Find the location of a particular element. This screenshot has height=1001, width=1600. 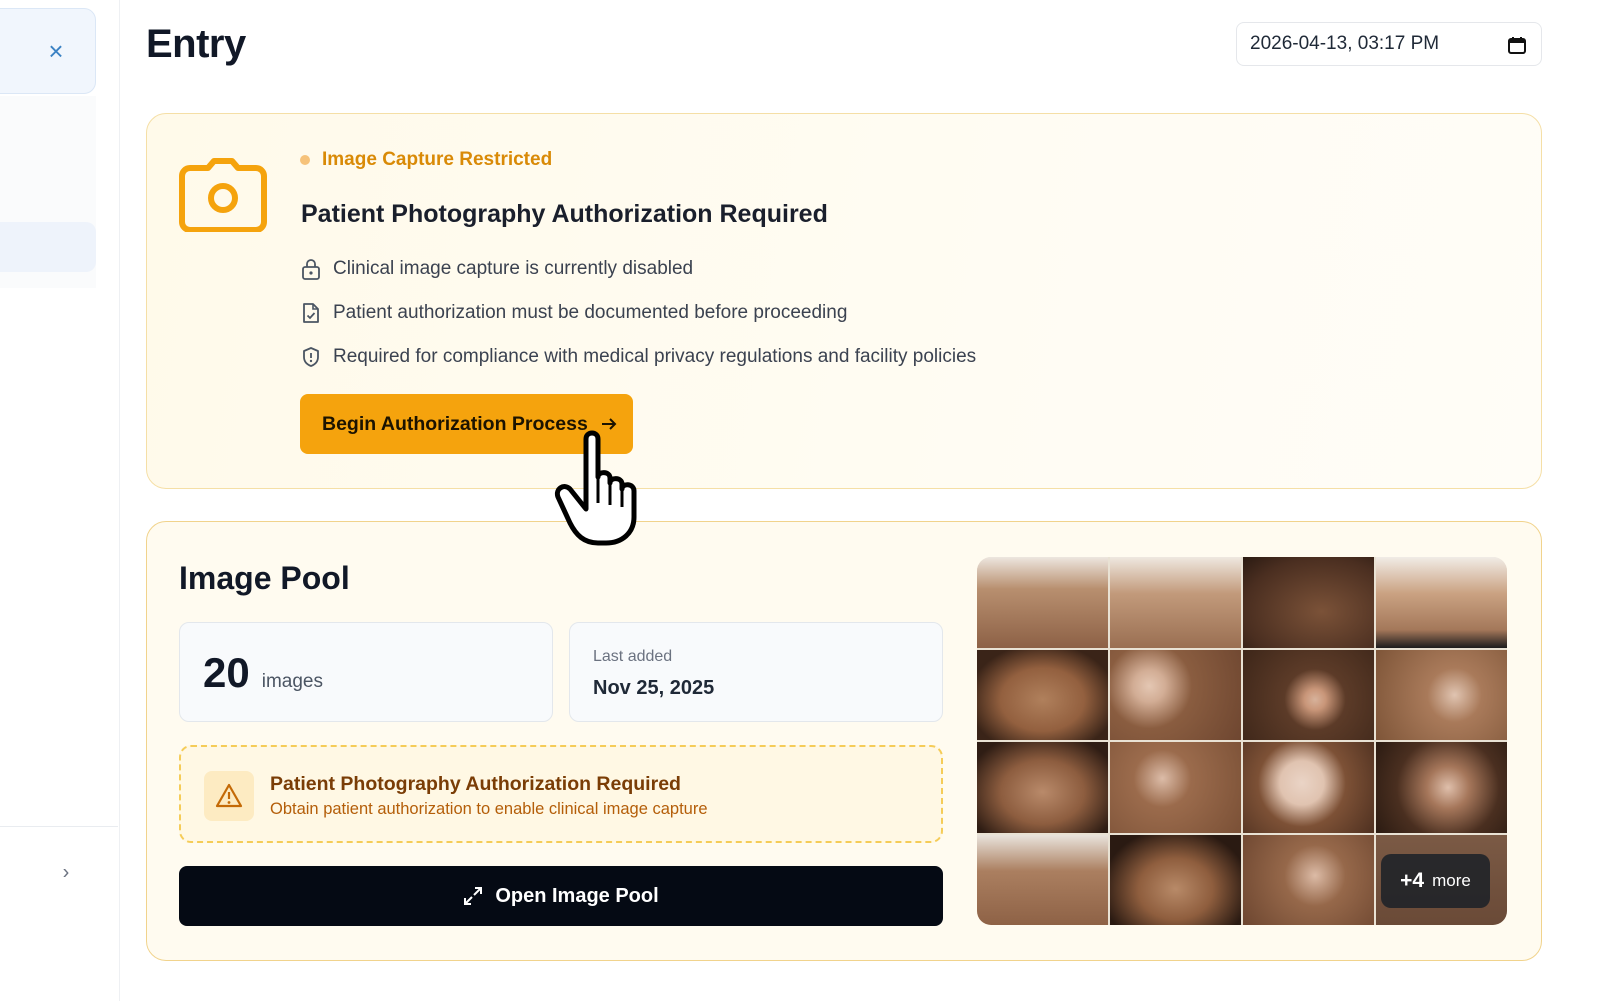

sidebar-item-active is located at coordinates (48, 247).